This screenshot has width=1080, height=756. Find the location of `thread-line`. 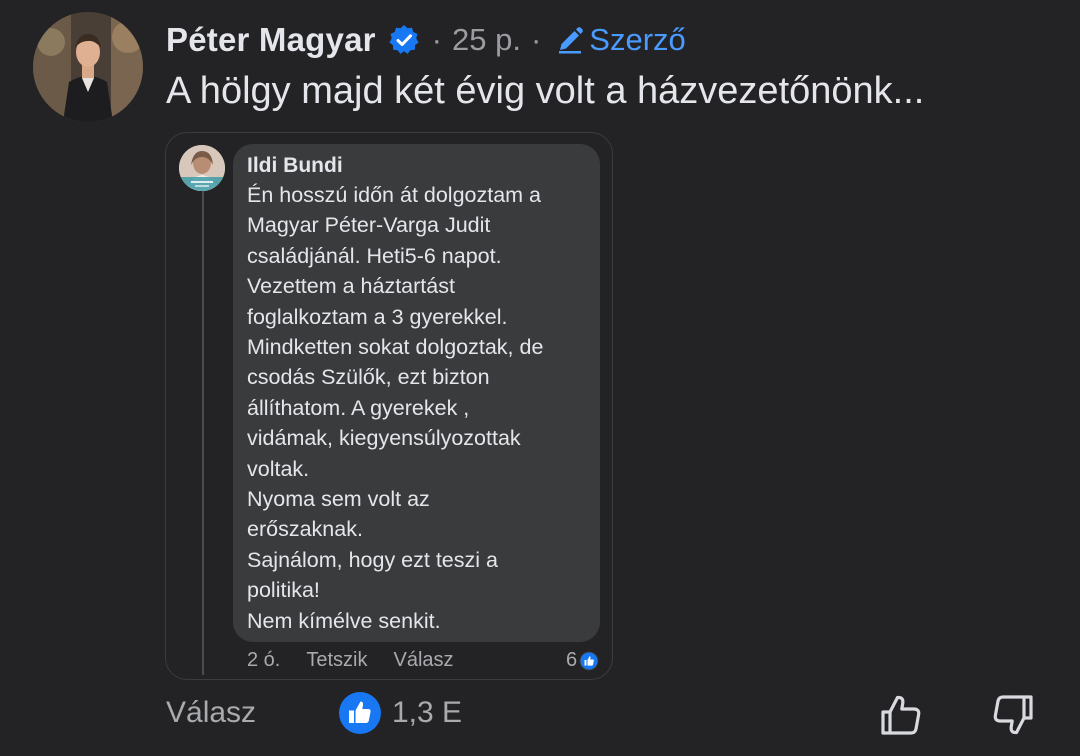

thread-line is located at coordinates (203, 433).